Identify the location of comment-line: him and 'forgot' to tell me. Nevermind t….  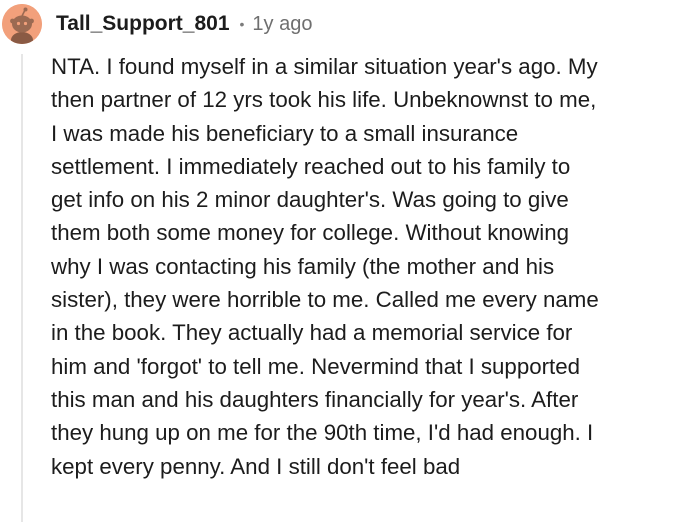
(316, 366).